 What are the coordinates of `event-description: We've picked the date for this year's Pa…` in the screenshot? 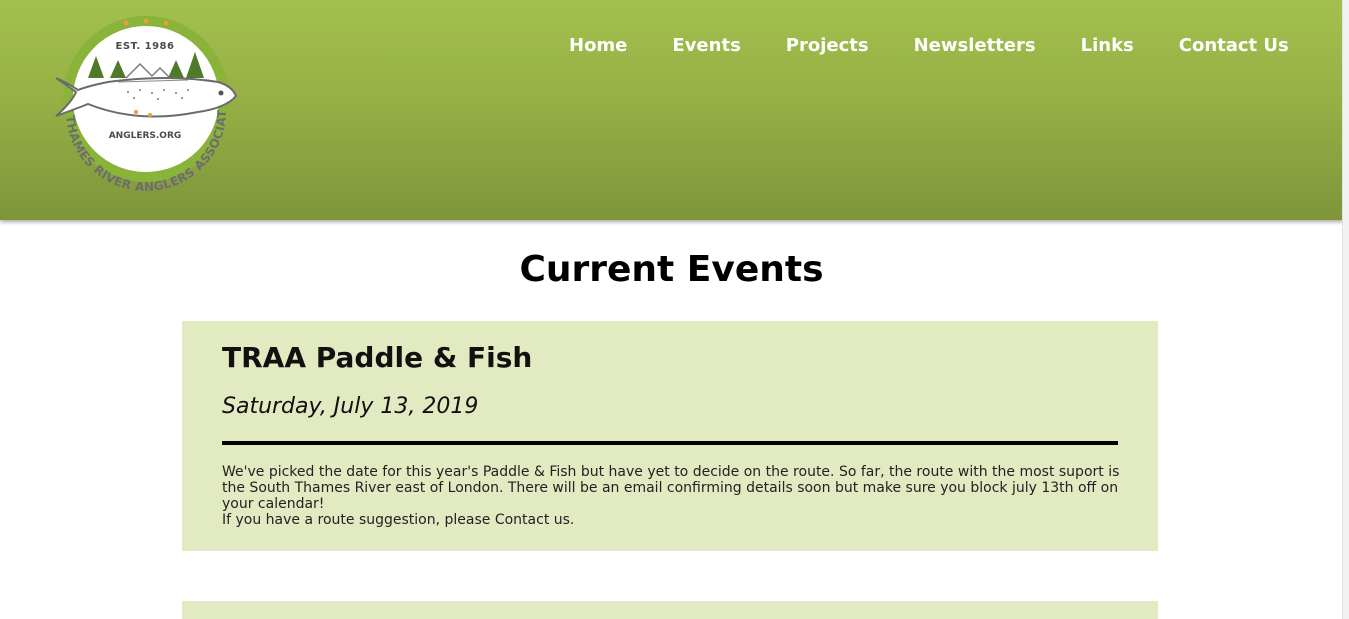 It's located at (672, 496).